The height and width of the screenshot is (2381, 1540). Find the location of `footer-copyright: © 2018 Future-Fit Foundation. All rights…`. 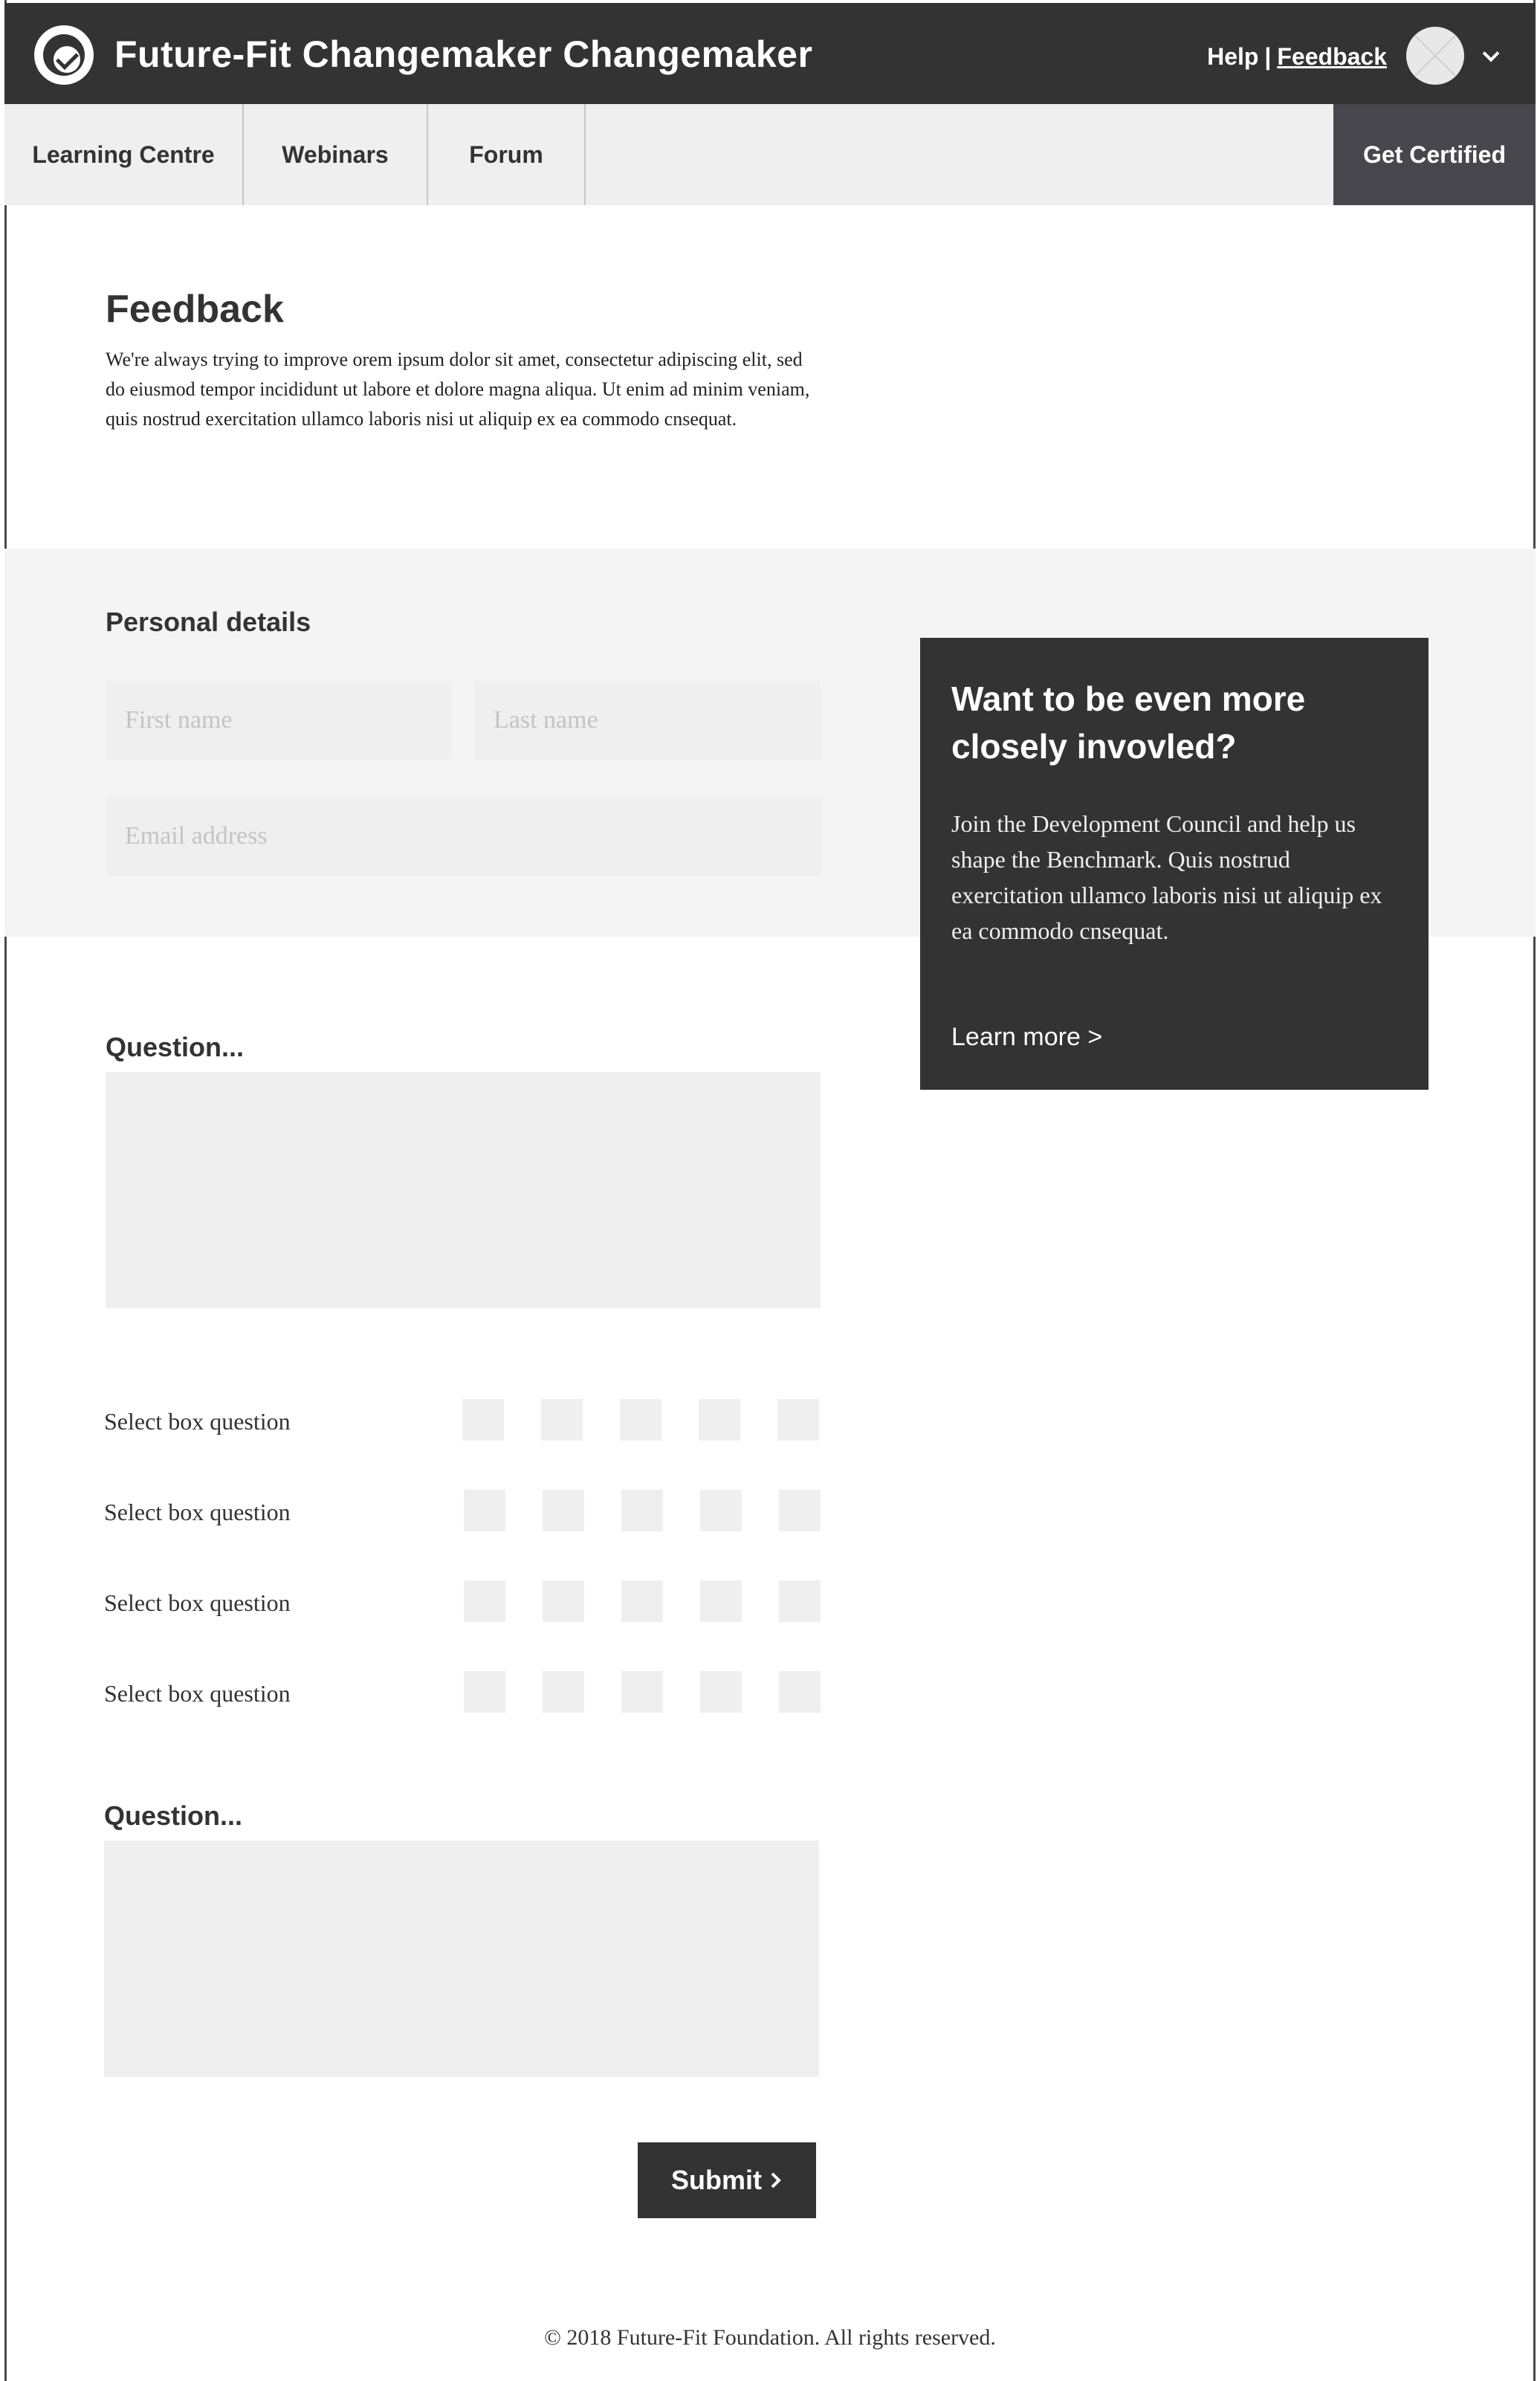

footer-copyright: © 2018 Future-Fit Foundation. All rights… is located at coordinates (770, 2337).